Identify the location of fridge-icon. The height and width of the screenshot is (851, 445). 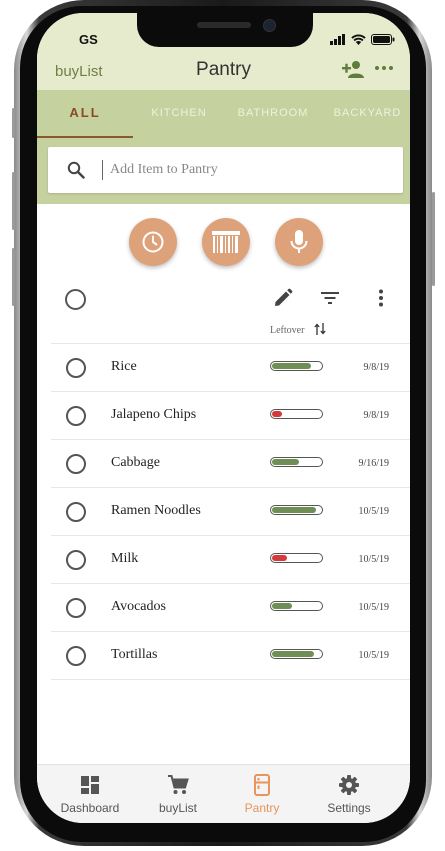
(262, 785).